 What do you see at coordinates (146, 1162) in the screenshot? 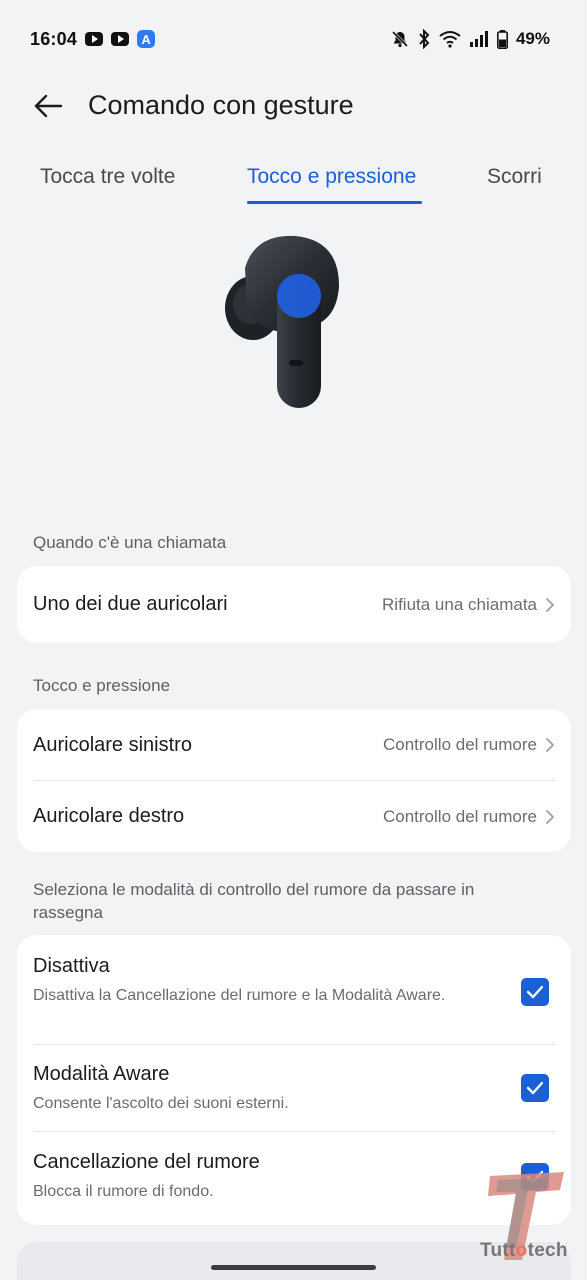
I see `check-title: Cancellazione del rumore` at bounding box center [146, 1162].